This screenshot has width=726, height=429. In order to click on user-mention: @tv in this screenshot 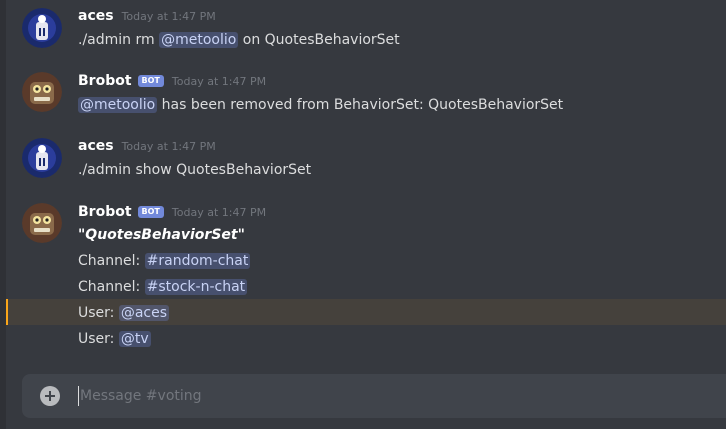, I will do `click(134, 339)`.